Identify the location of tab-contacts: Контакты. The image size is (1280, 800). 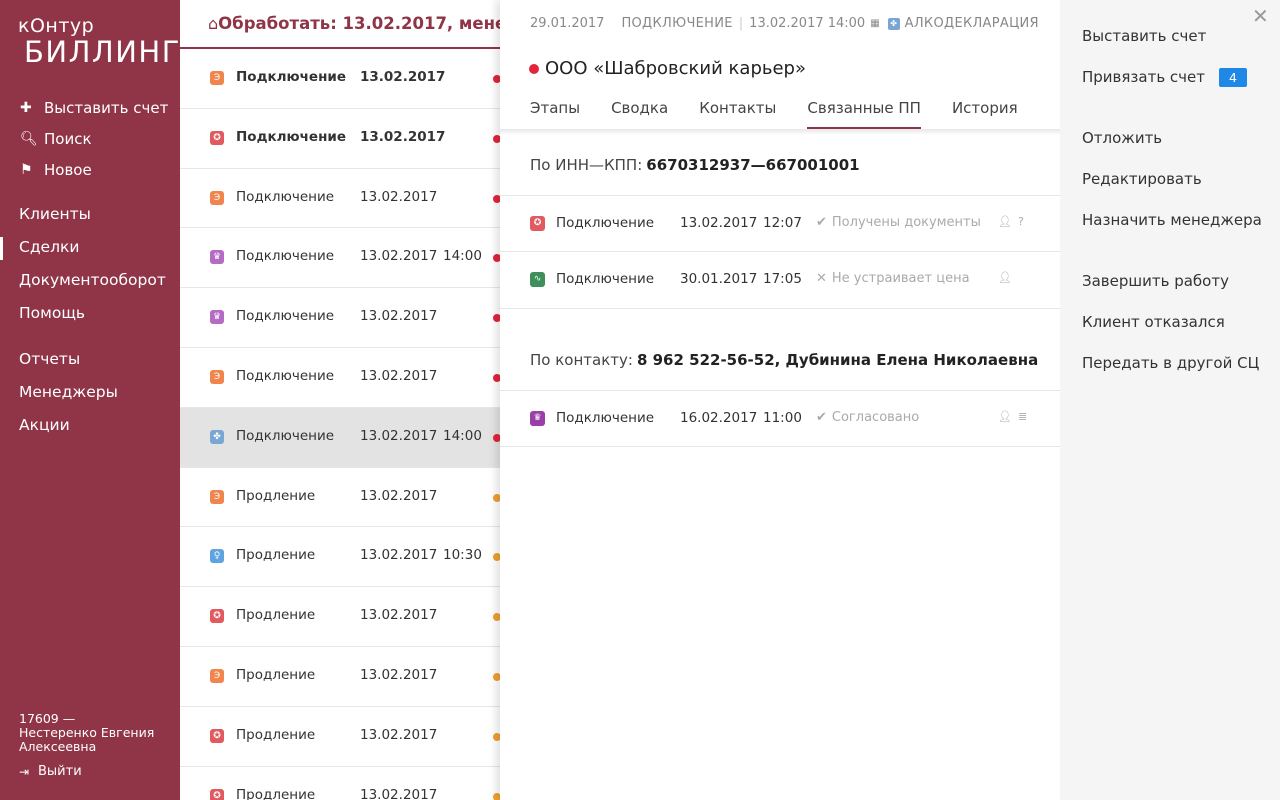
(737, 112).